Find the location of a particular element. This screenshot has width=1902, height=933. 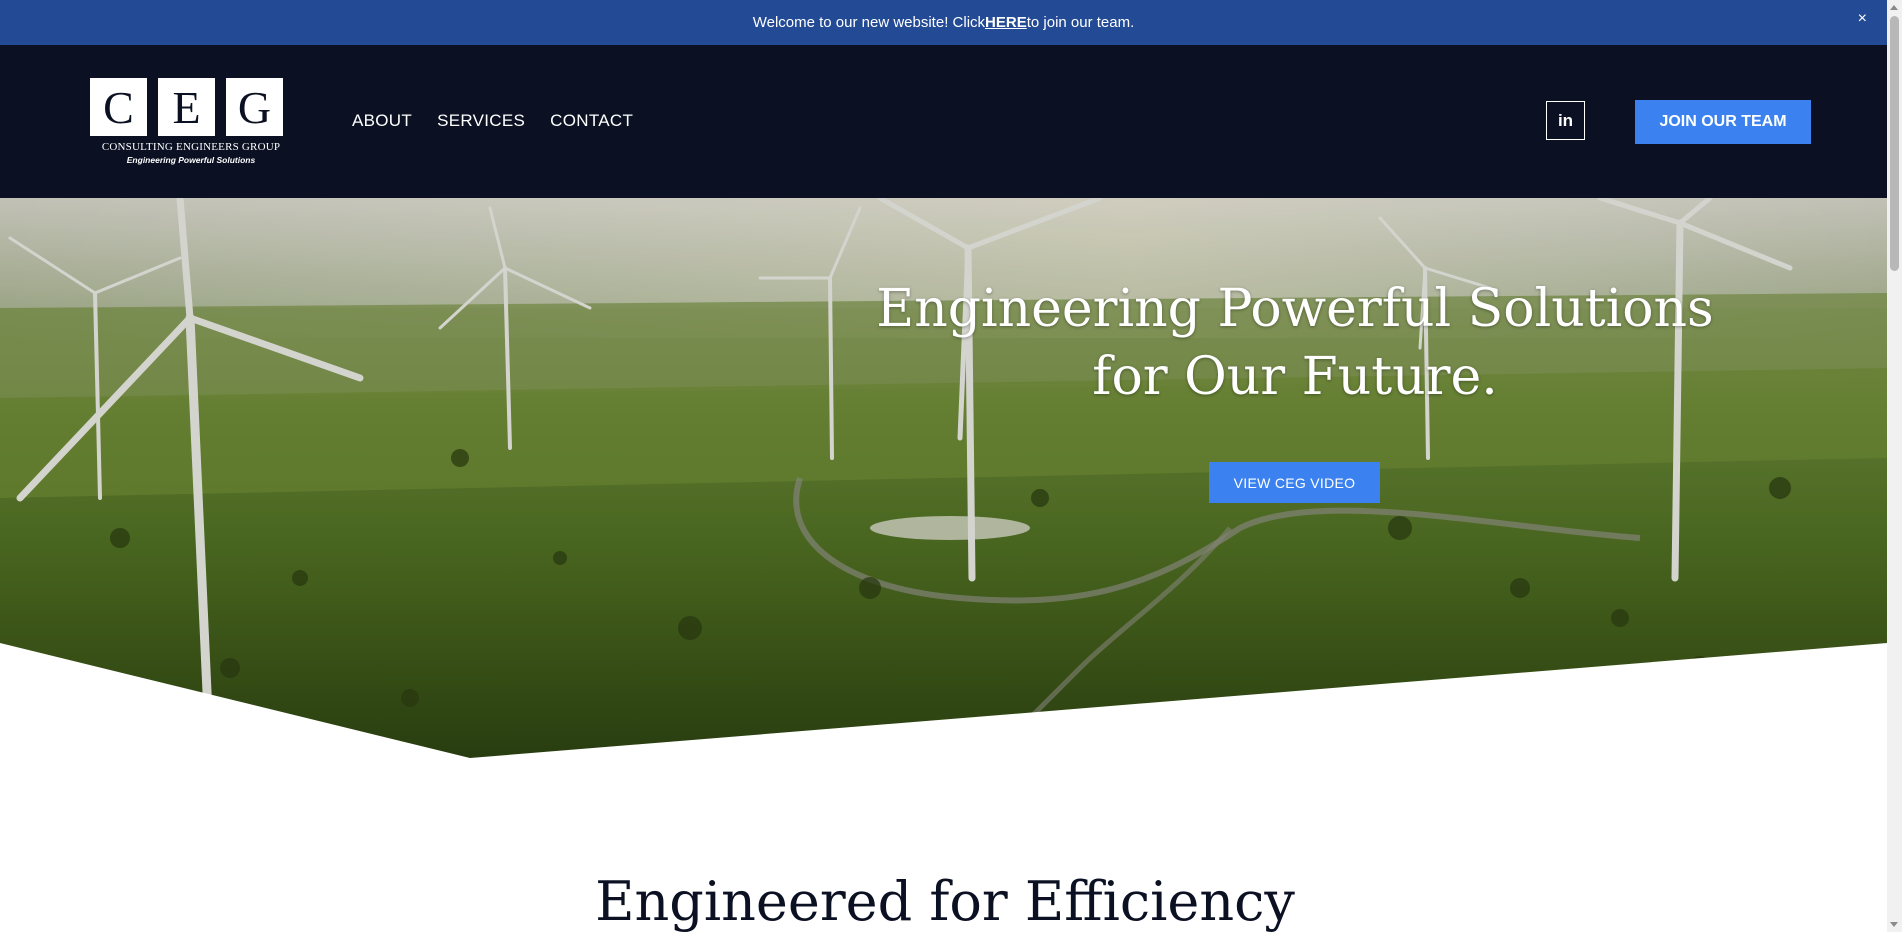

scrollbar-up-arrow-icon is located at coordinates (1894, 7).